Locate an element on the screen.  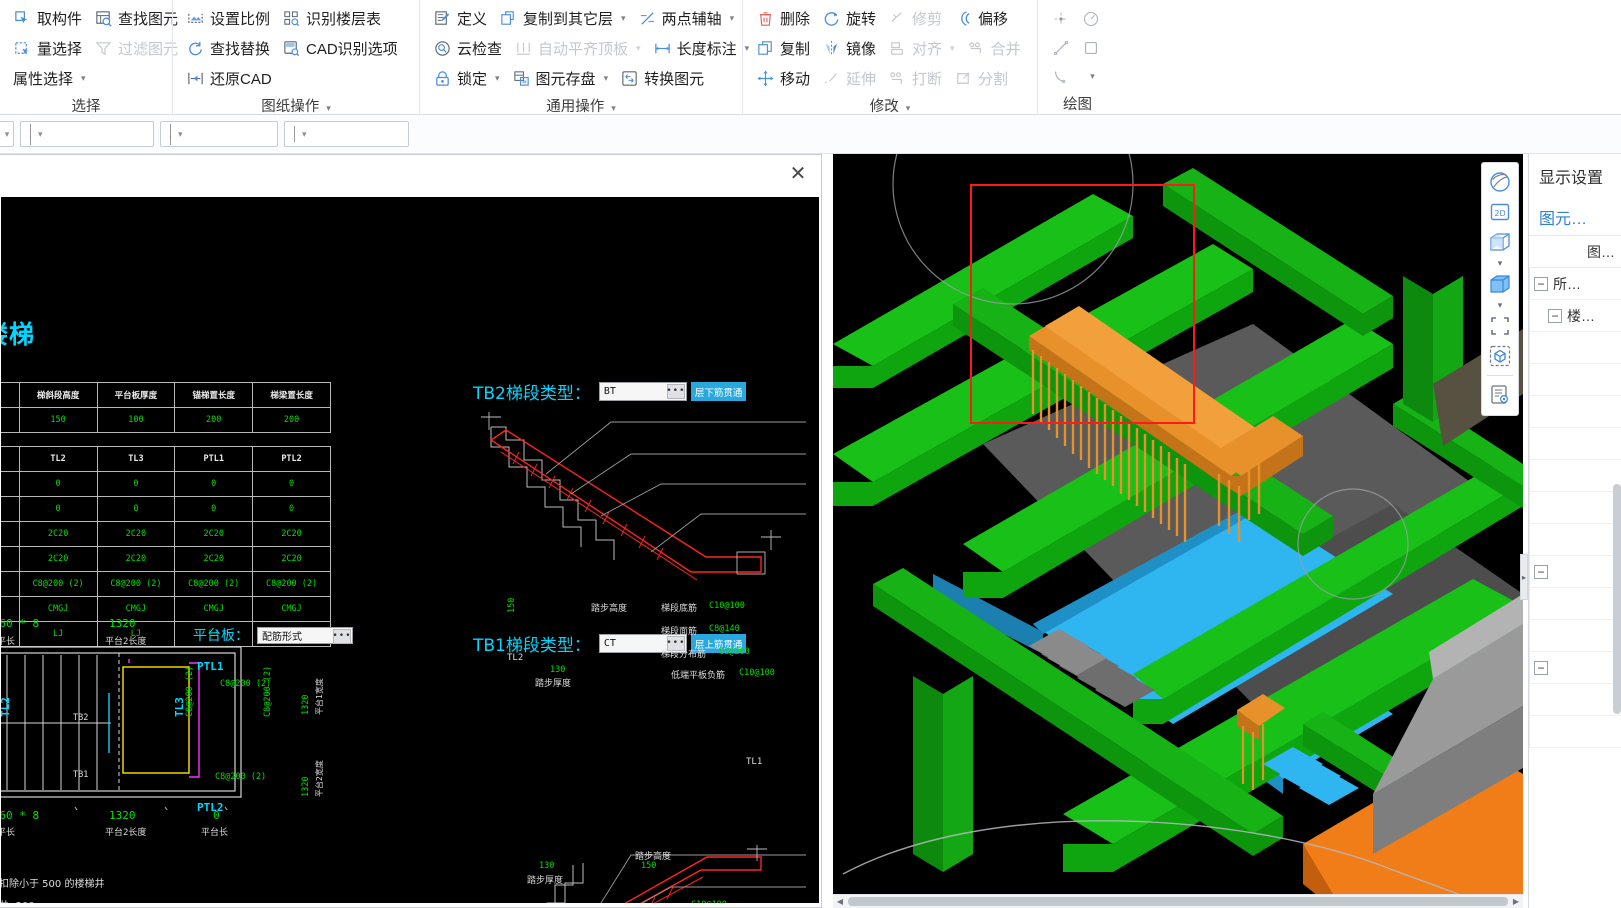
line-tool-button is located at coordinates (1061, 47).